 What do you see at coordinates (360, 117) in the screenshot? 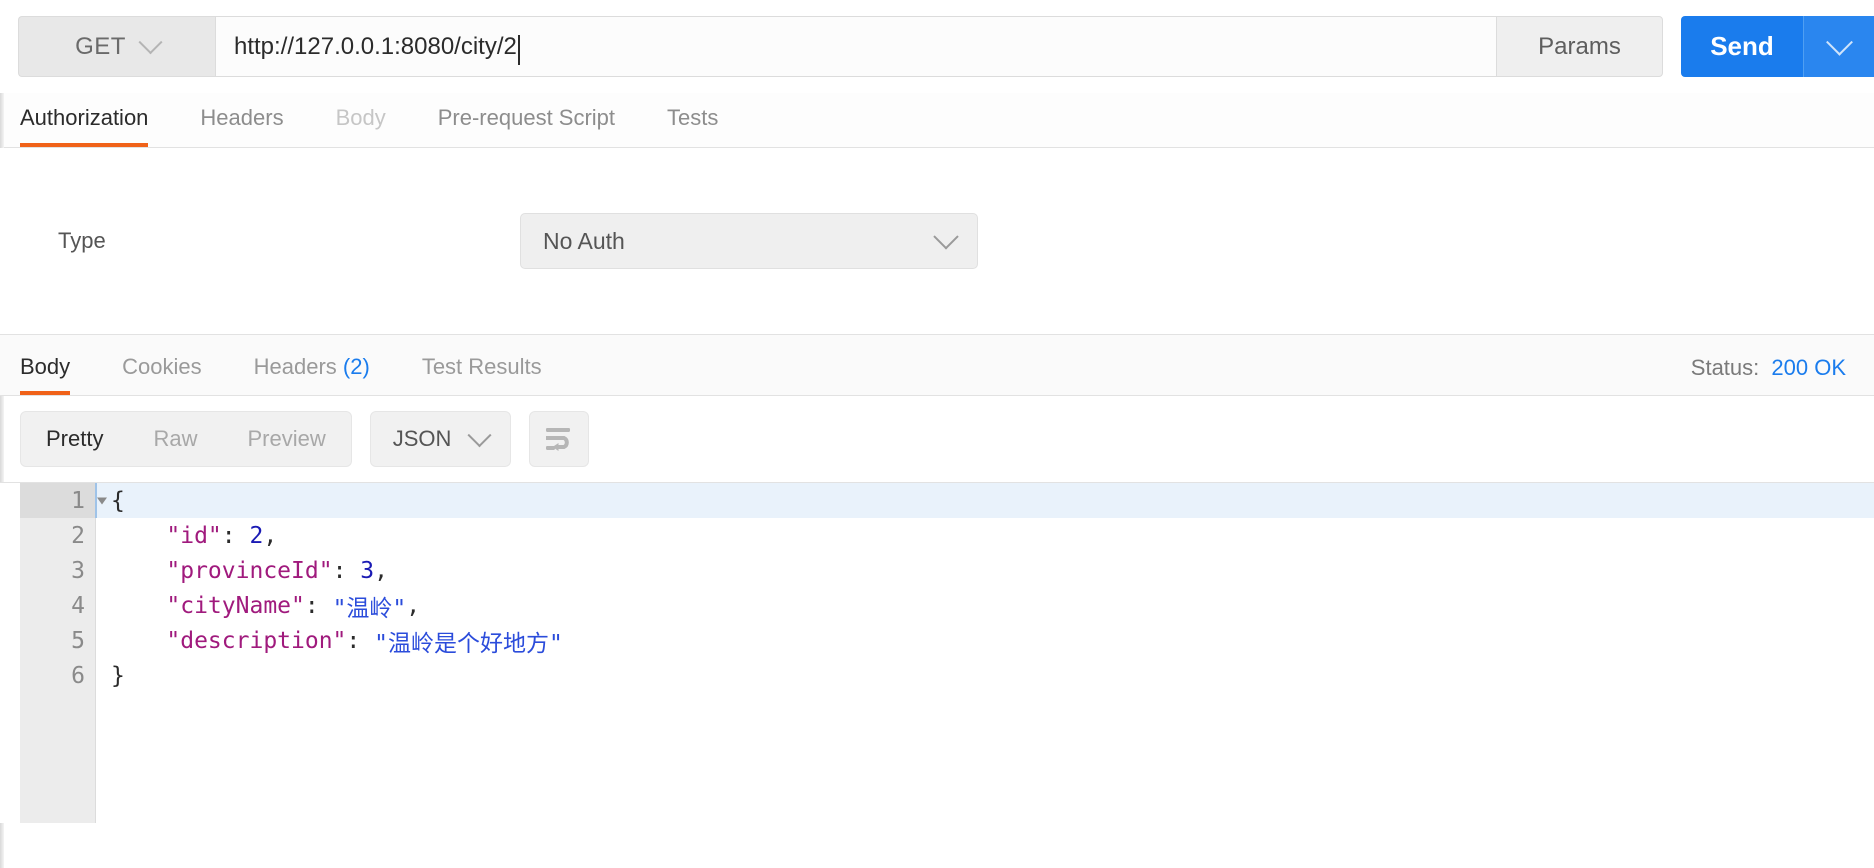
I see `tab-body-label: Body` at bounding box center [360, 117].